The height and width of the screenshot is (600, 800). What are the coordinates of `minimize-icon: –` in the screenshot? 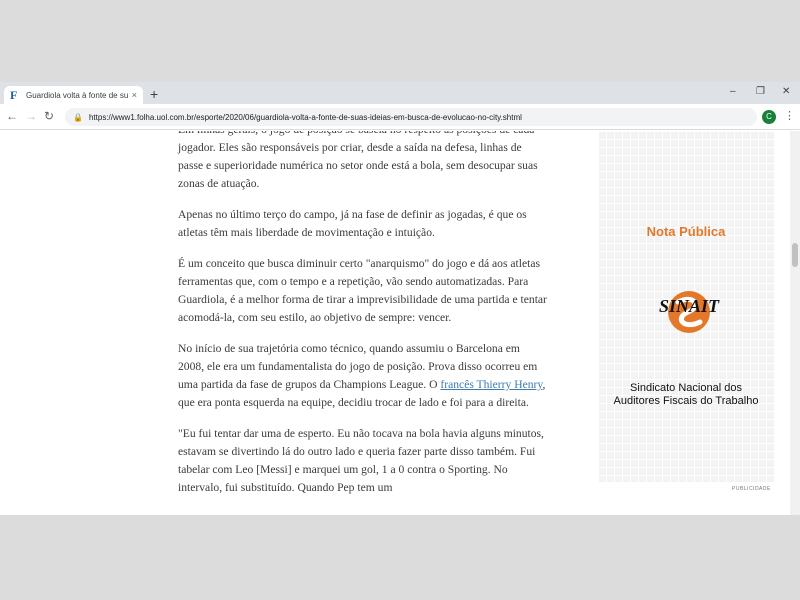 It's located at (733, 91).